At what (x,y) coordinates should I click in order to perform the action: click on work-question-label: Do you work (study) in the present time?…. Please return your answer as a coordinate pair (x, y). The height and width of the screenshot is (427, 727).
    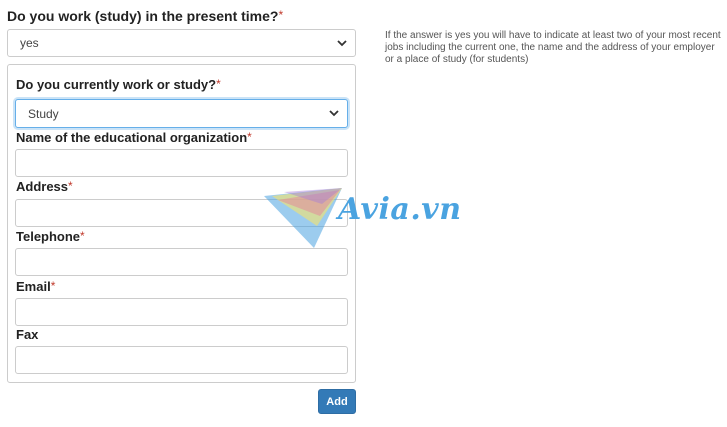
    Looking at the image, I should click on (145, 16).